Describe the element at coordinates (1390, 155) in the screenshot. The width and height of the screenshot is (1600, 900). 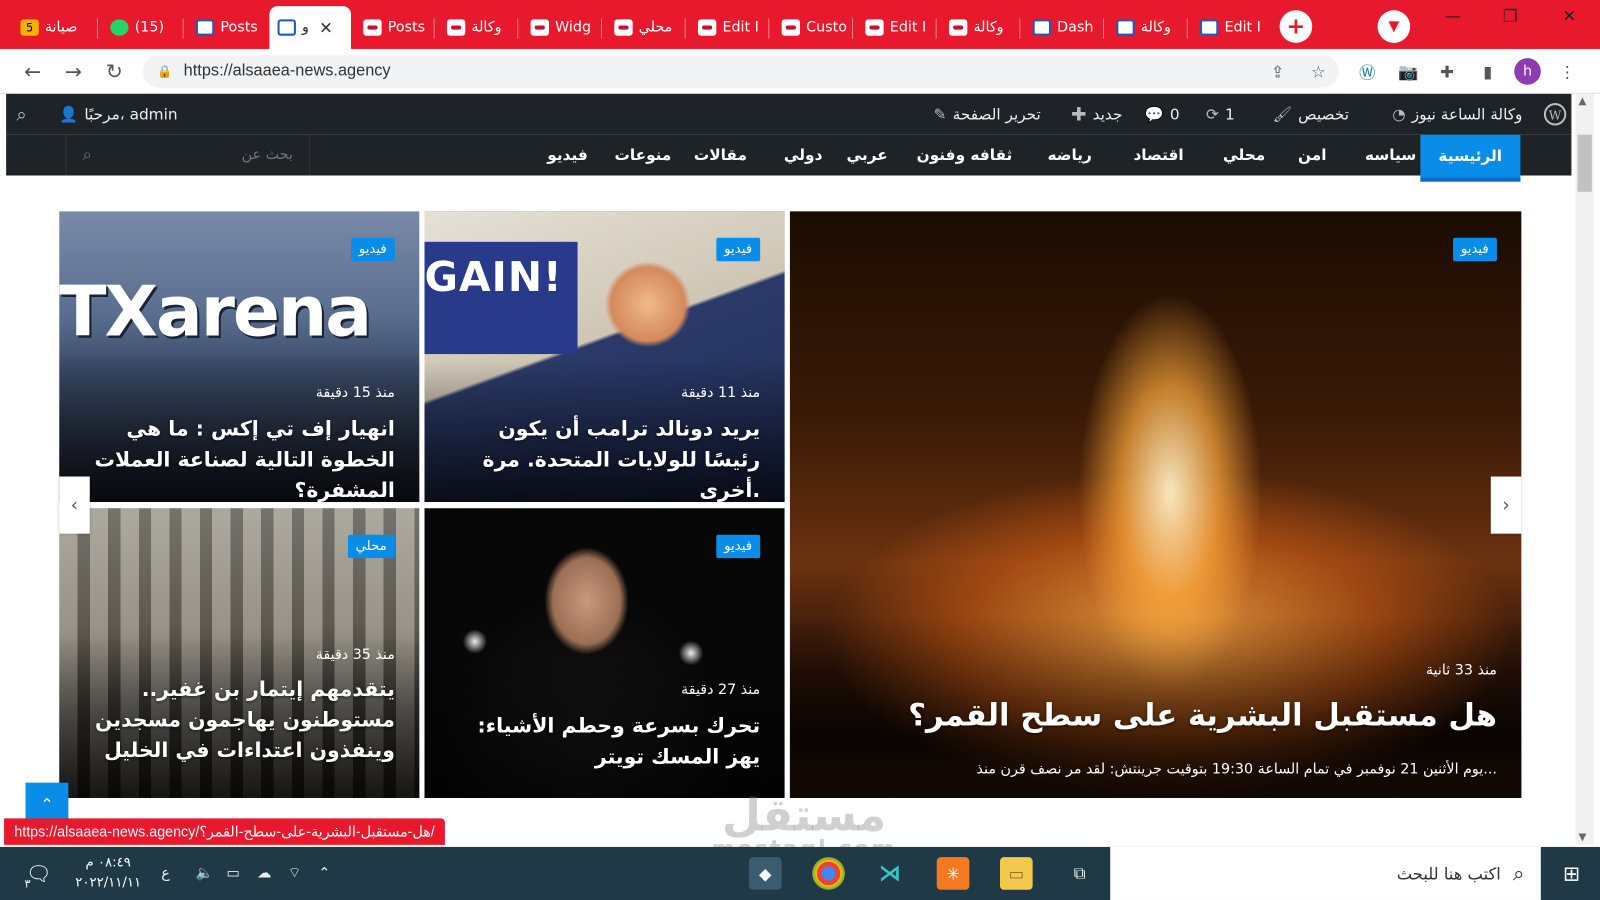
I see `nav-item-politics: سياسه` at that location.